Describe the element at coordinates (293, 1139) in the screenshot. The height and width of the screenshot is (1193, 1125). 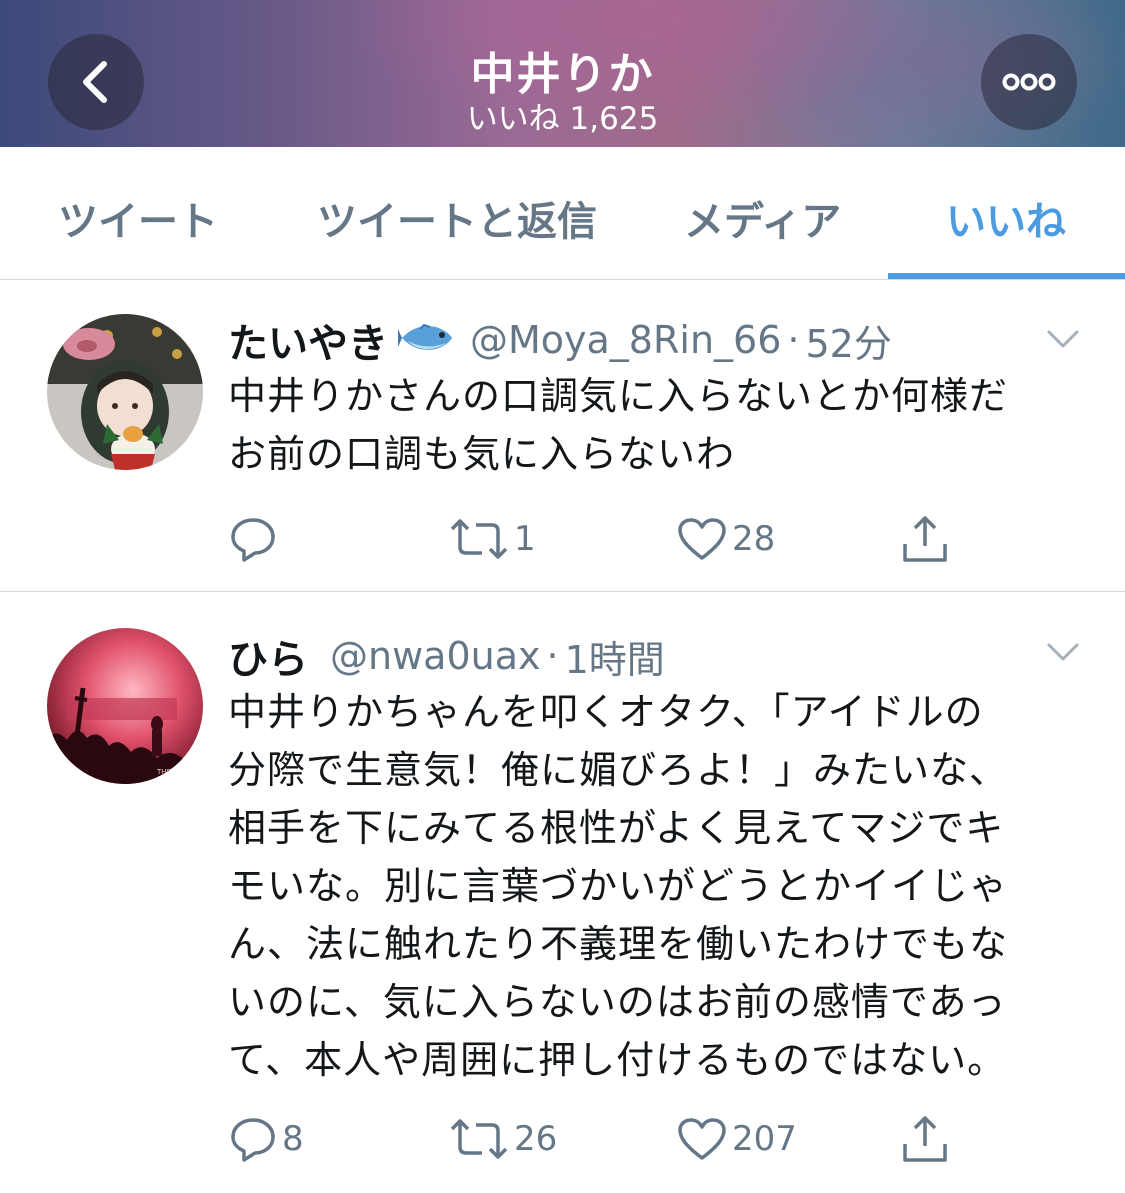
I see `reply-count: 8` at that location.